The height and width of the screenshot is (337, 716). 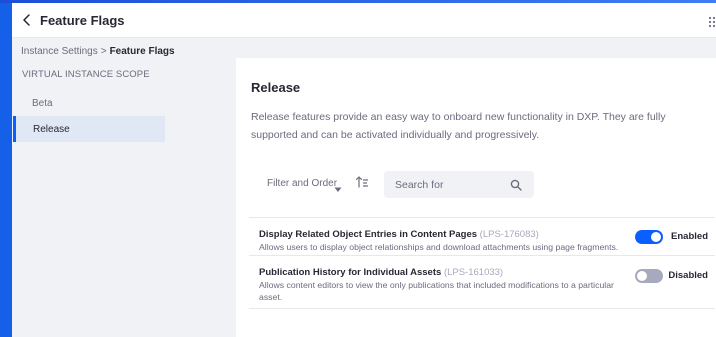 I want to click on app-grid-icon, so click(x=712, y=21).